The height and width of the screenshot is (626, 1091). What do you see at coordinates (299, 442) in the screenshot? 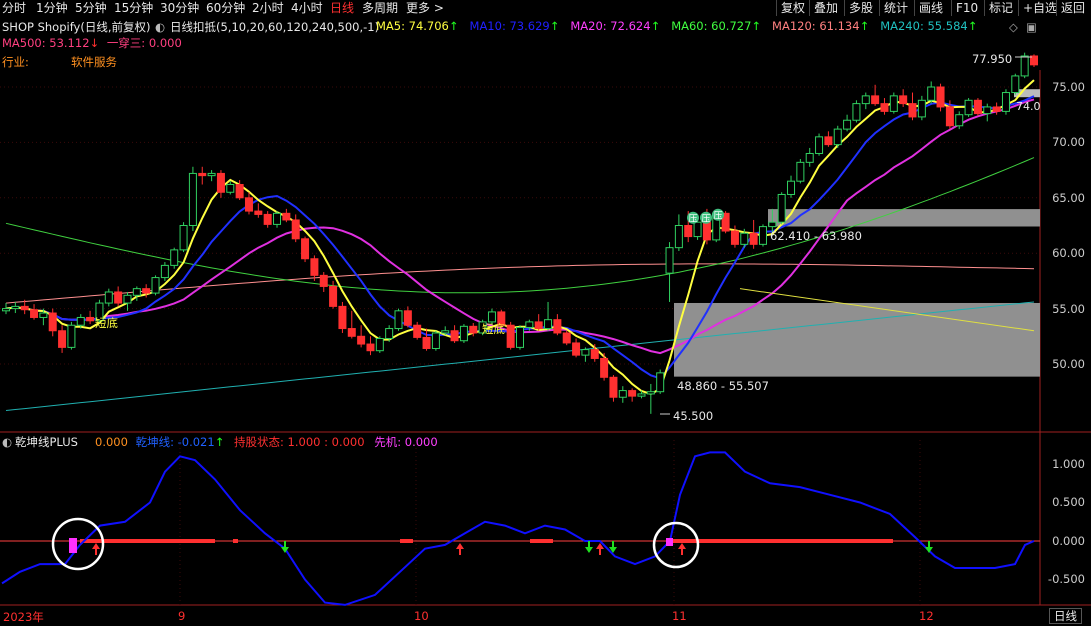
I see `holding-status: 持股状态: 1.000 : 0.000` at bounding box center [299, 442].